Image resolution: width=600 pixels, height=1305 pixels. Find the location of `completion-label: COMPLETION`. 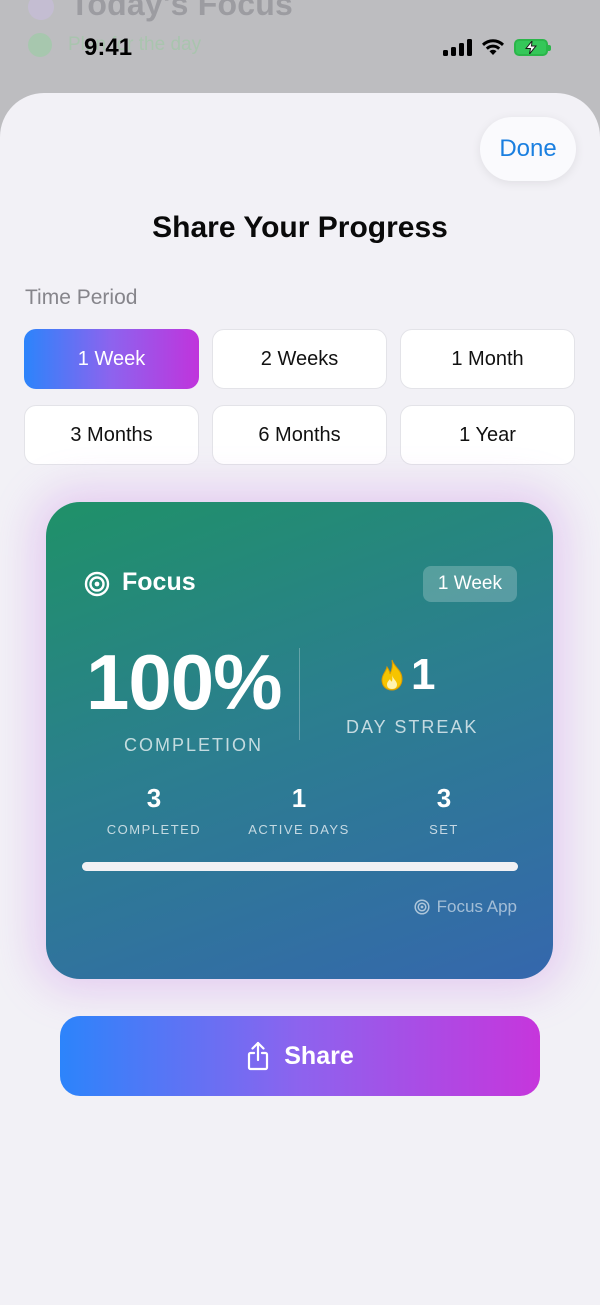

completion-label: COMPLETION is located at coordinates (194, 745).